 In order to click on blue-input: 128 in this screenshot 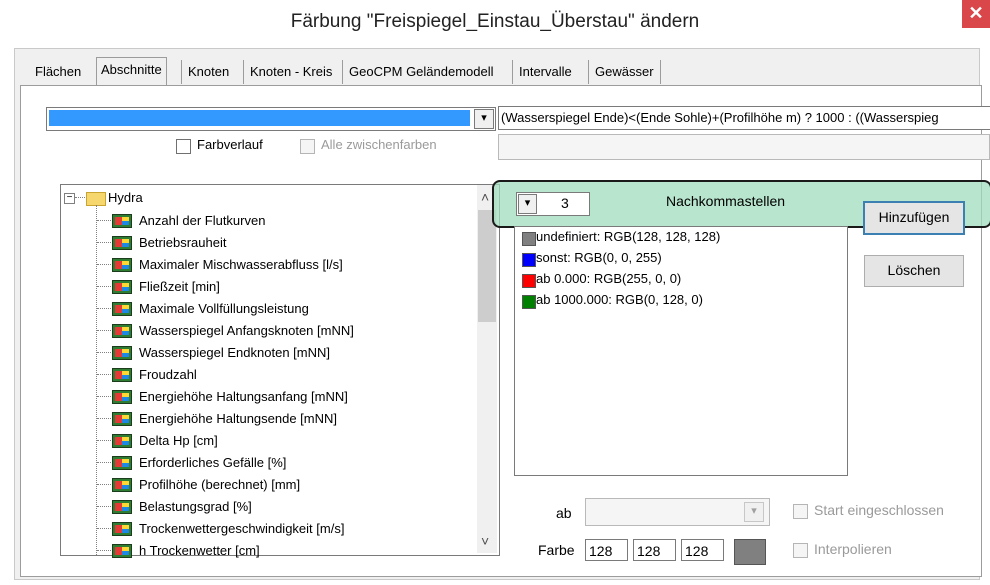, I will do `click(702, 550)`.